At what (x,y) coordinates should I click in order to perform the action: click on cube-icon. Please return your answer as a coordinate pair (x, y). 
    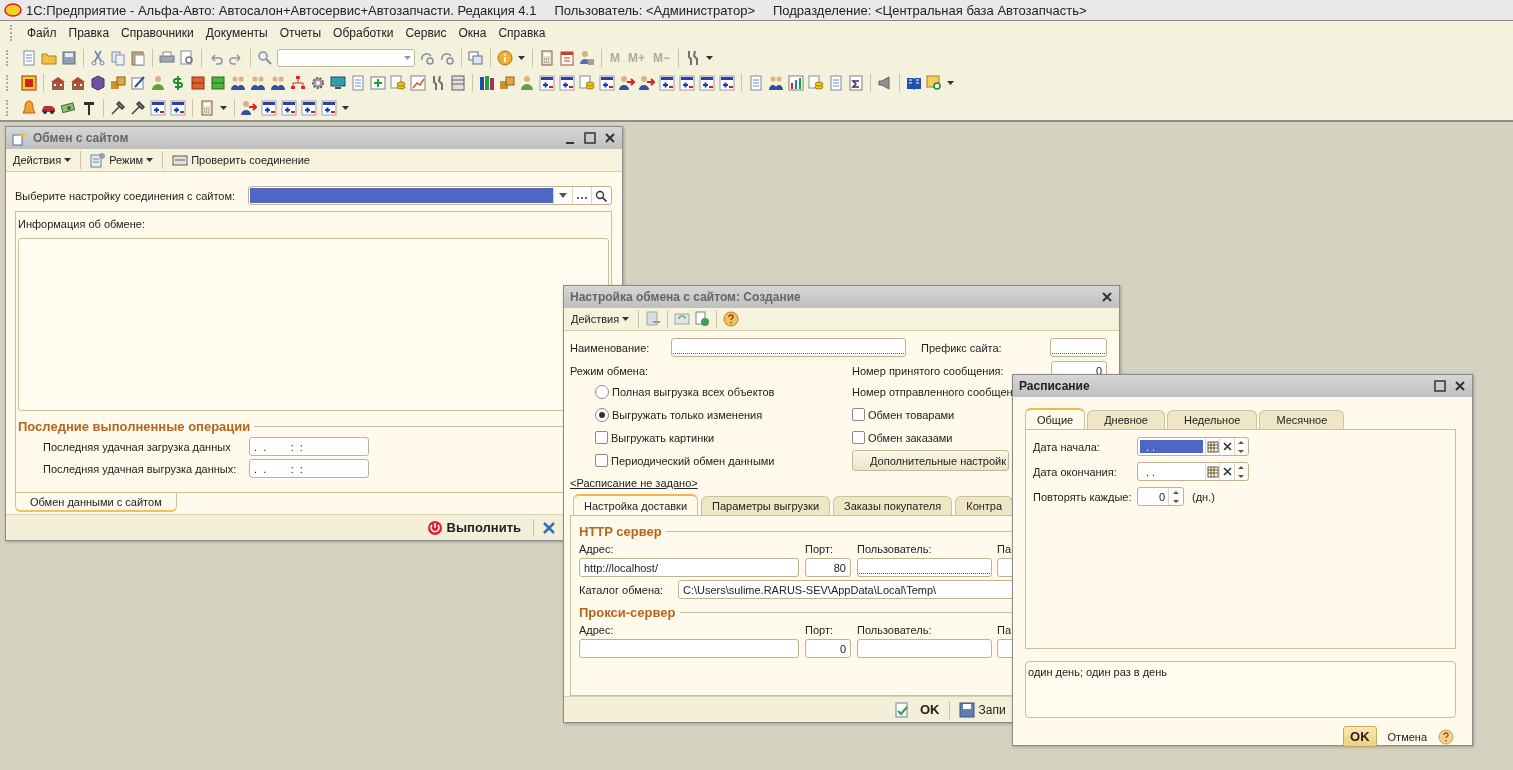
    Looking at the image, I should click on (98, 82).